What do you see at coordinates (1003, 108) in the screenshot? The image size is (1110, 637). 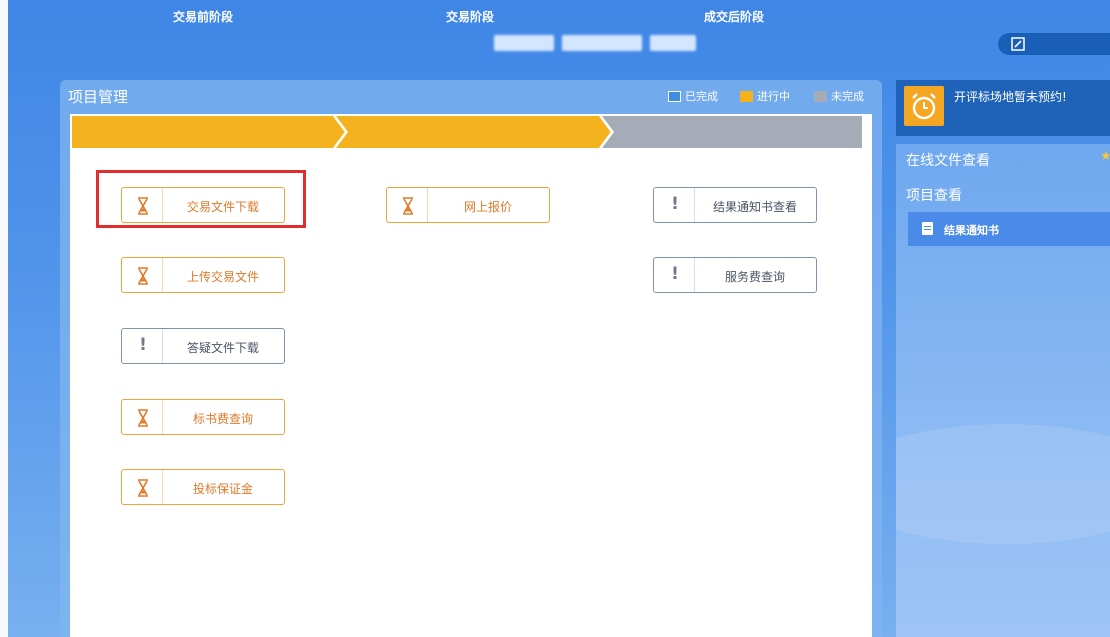 I see `venue-reservation-notice: 开评标场地暂未预约!` at bounding box center [1003, 108].